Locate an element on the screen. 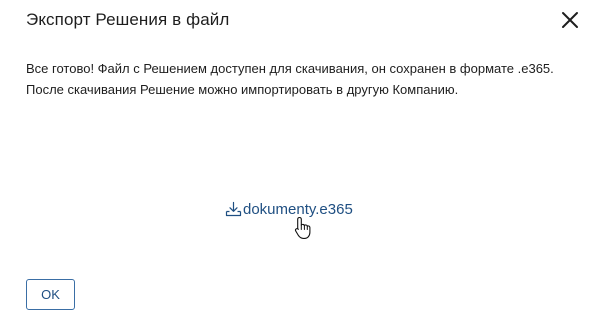  close-button is located at coordinates (570, 20).